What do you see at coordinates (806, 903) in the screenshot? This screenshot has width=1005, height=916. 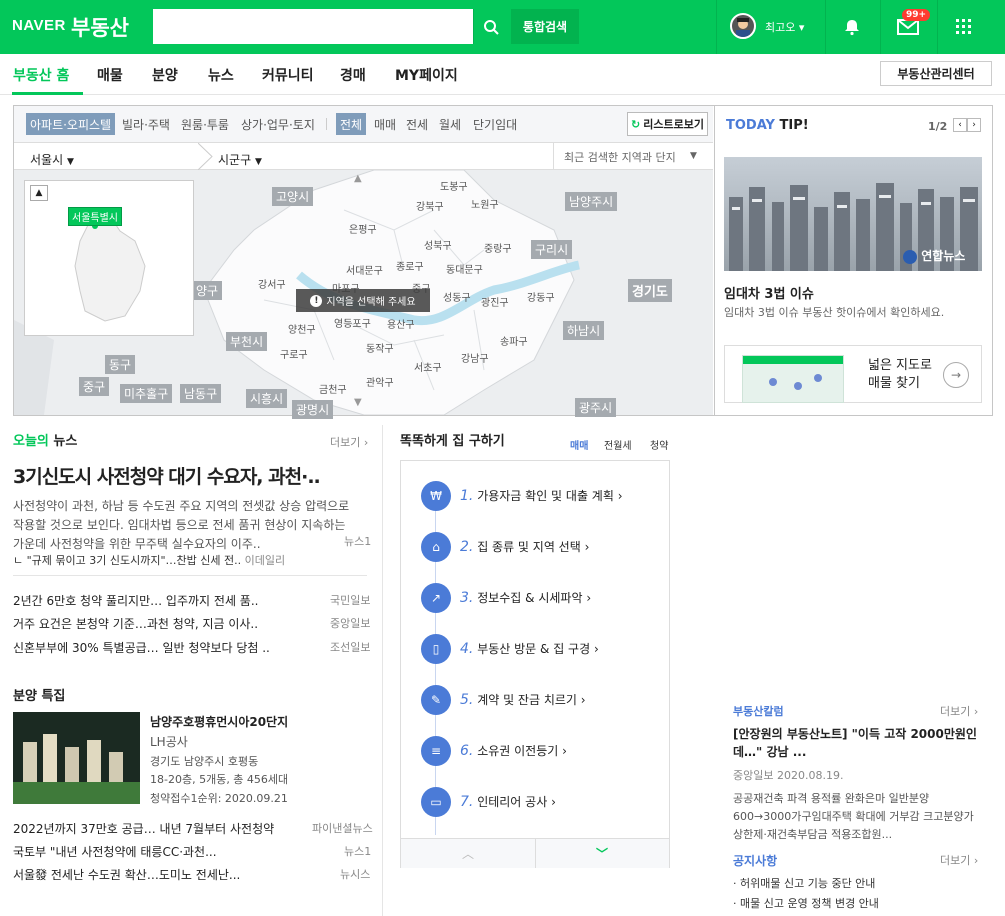 I see `notice-item: · 매물 신고 운영 정책 변경 안내` at bounding box center [806, 903].